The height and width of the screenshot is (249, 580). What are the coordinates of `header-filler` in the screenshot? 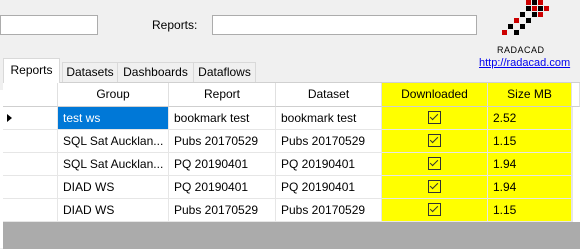 It's located at (576, 95).